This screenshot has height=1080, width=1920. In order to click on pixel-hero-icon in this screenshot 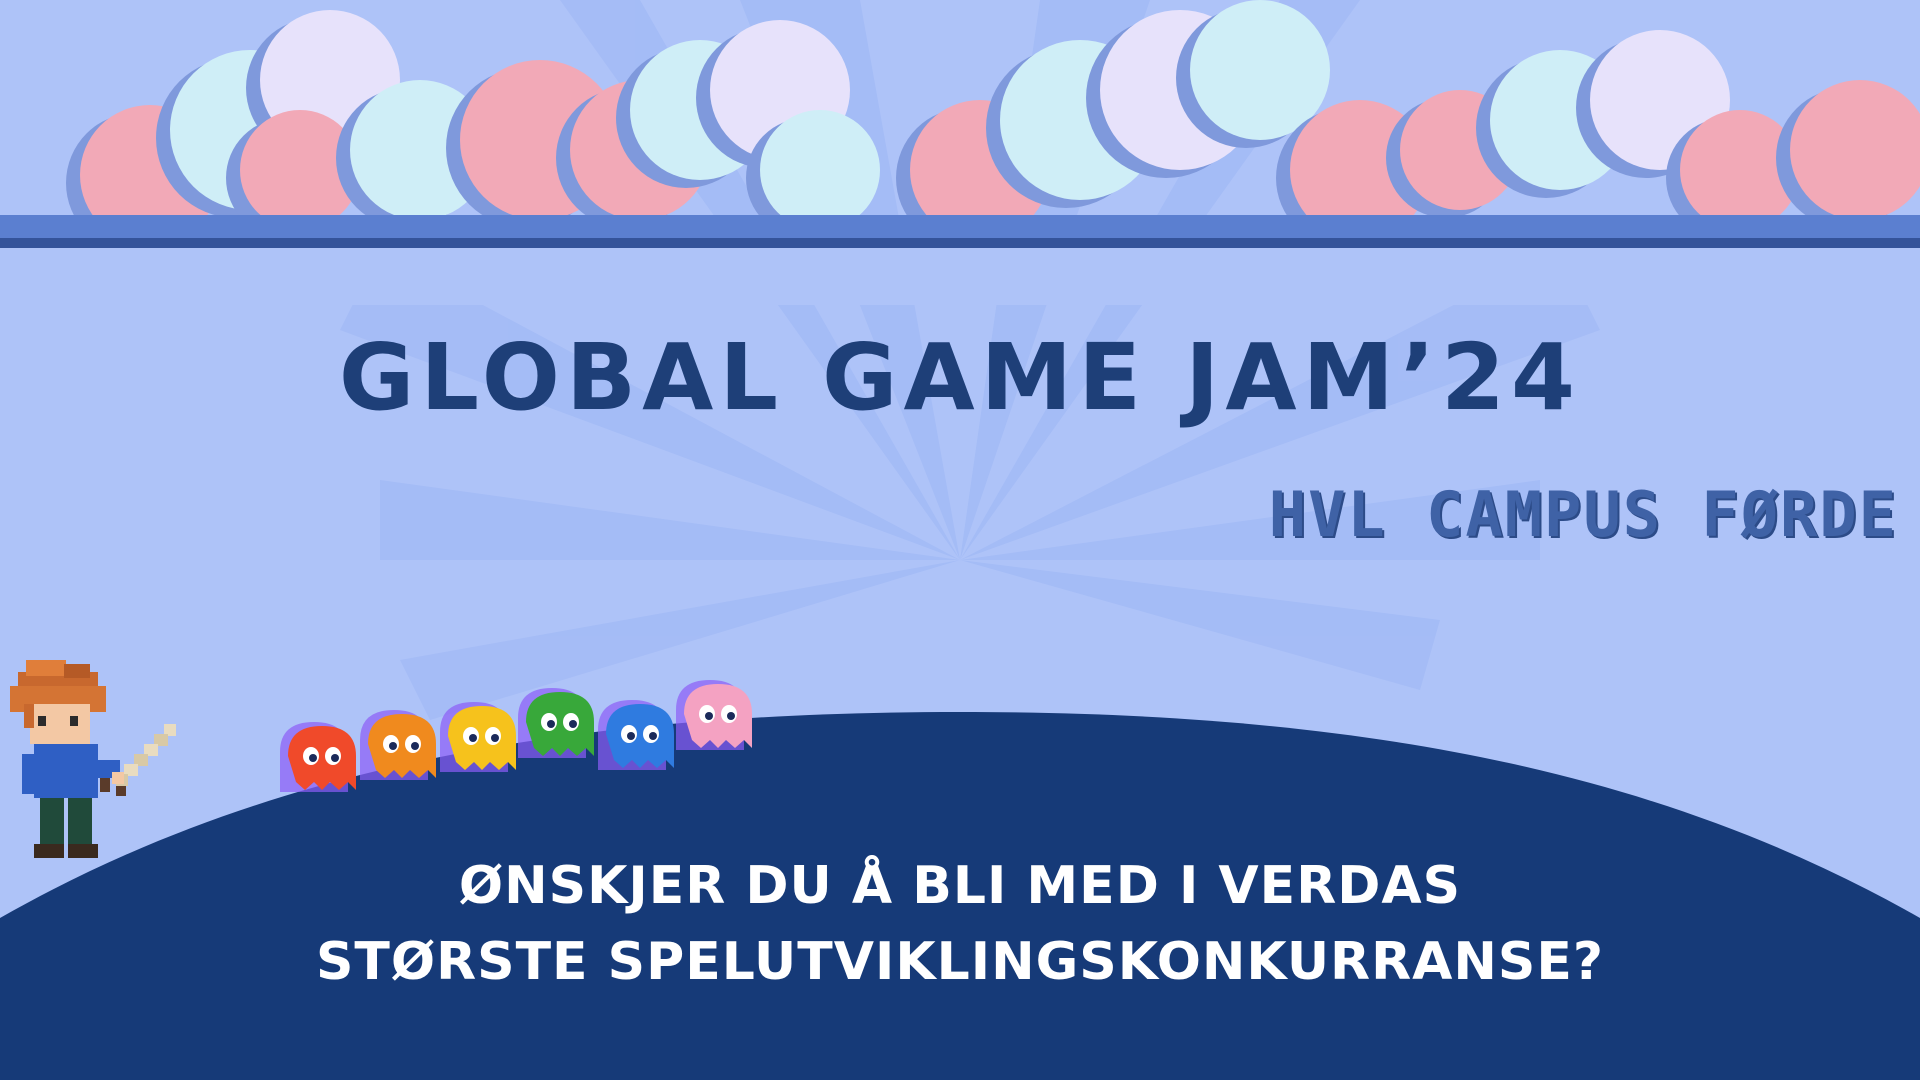, I will do `click(93, 759)`.